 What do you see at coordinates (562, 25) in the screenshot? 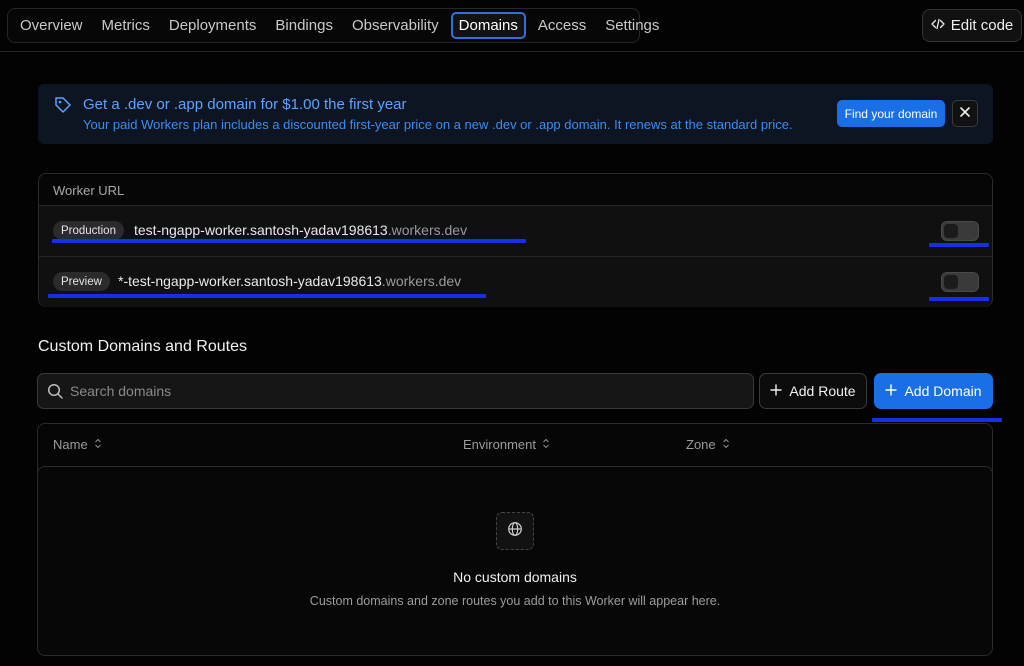
I see `tab-access: Access` at bounding box center [562, 25].